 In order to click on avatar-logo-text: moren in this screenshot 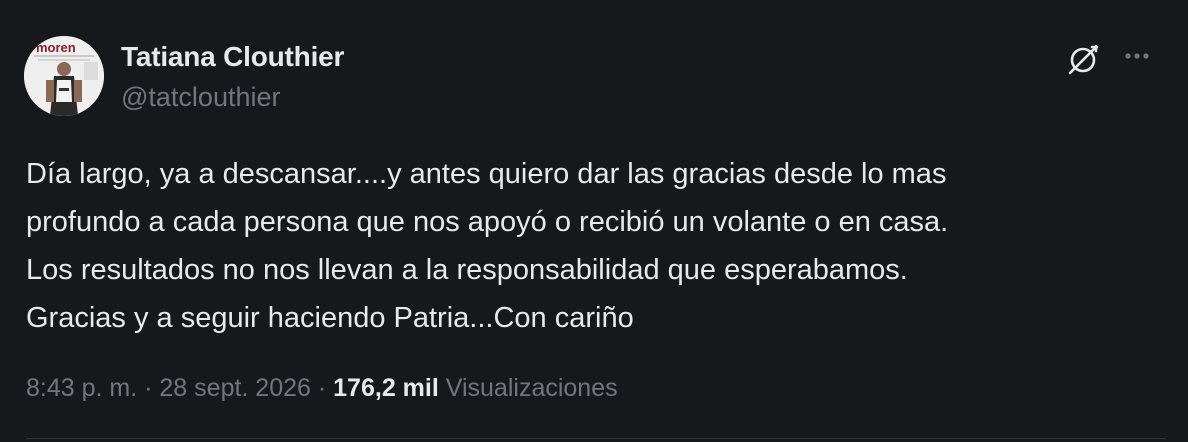, I will do `click(56, 47)`.